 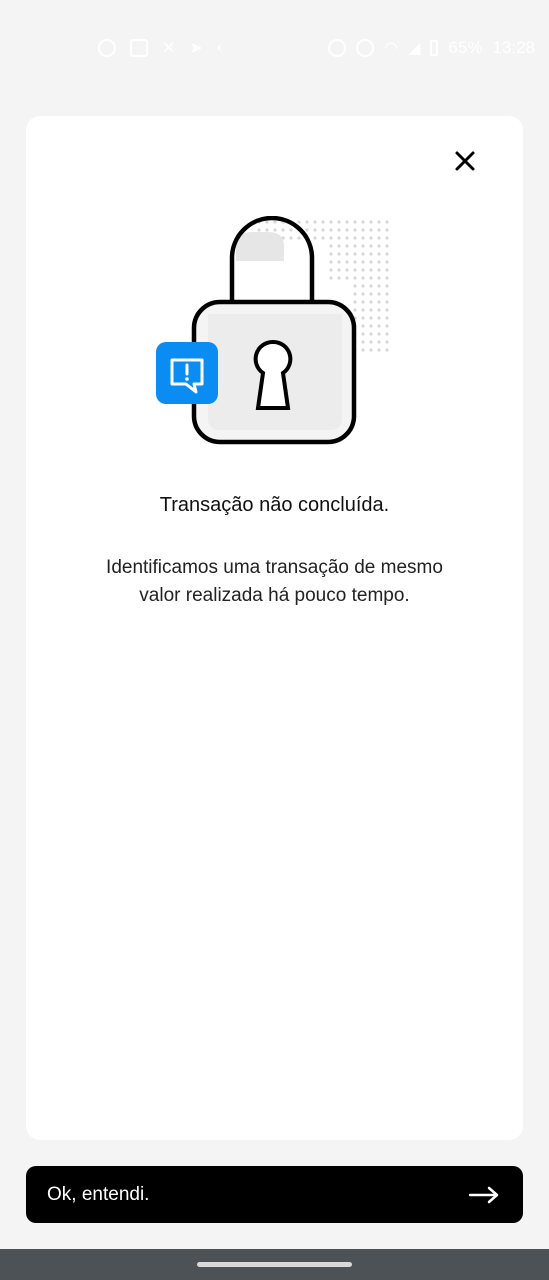 What do you see at coordinates (139, 48) in the screenshot?
I see `message-icon` at bounding box center [139, 48].